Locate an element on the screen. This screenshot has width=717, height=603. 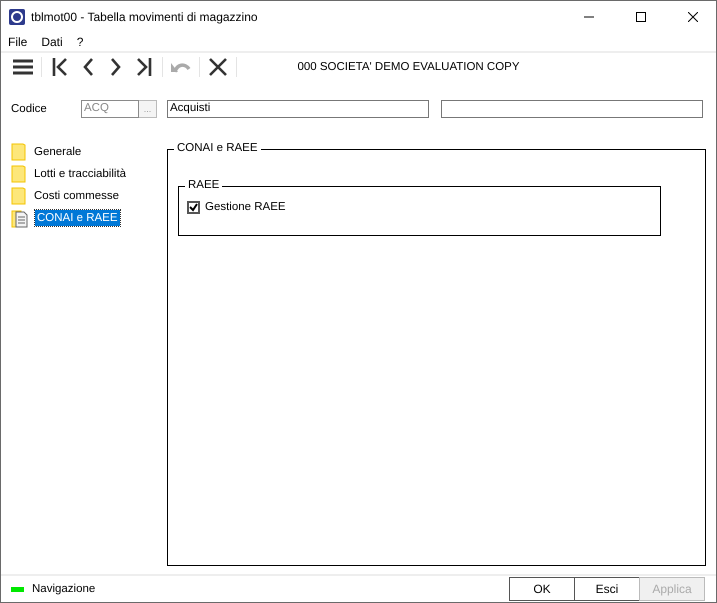
tree-item: Generale is located at coordinates (58, 152).